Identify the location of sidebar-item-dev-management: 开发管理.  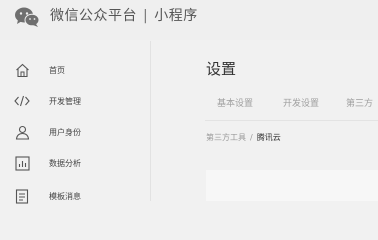
(75, 101).